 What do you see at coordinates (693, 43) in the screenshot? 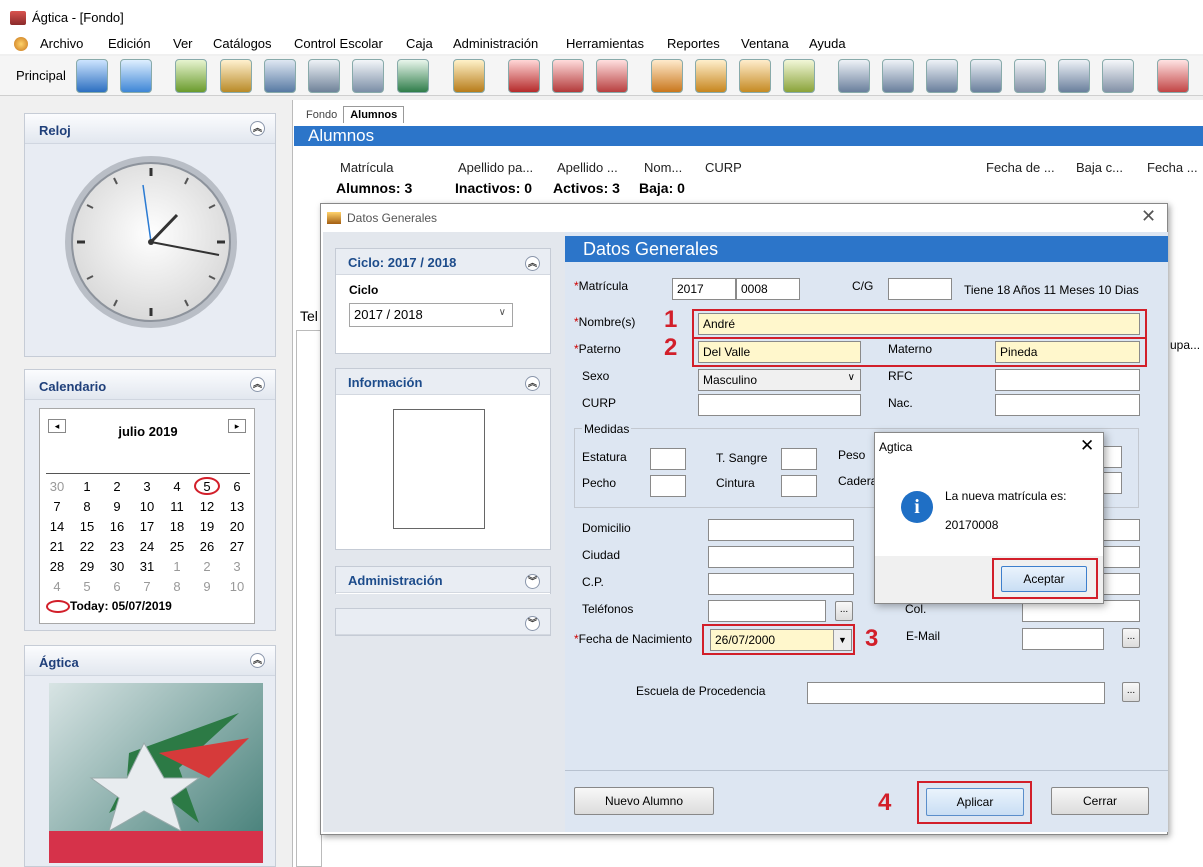
I see `menu-reportes: Reportes` at bounding box center [693, 43].